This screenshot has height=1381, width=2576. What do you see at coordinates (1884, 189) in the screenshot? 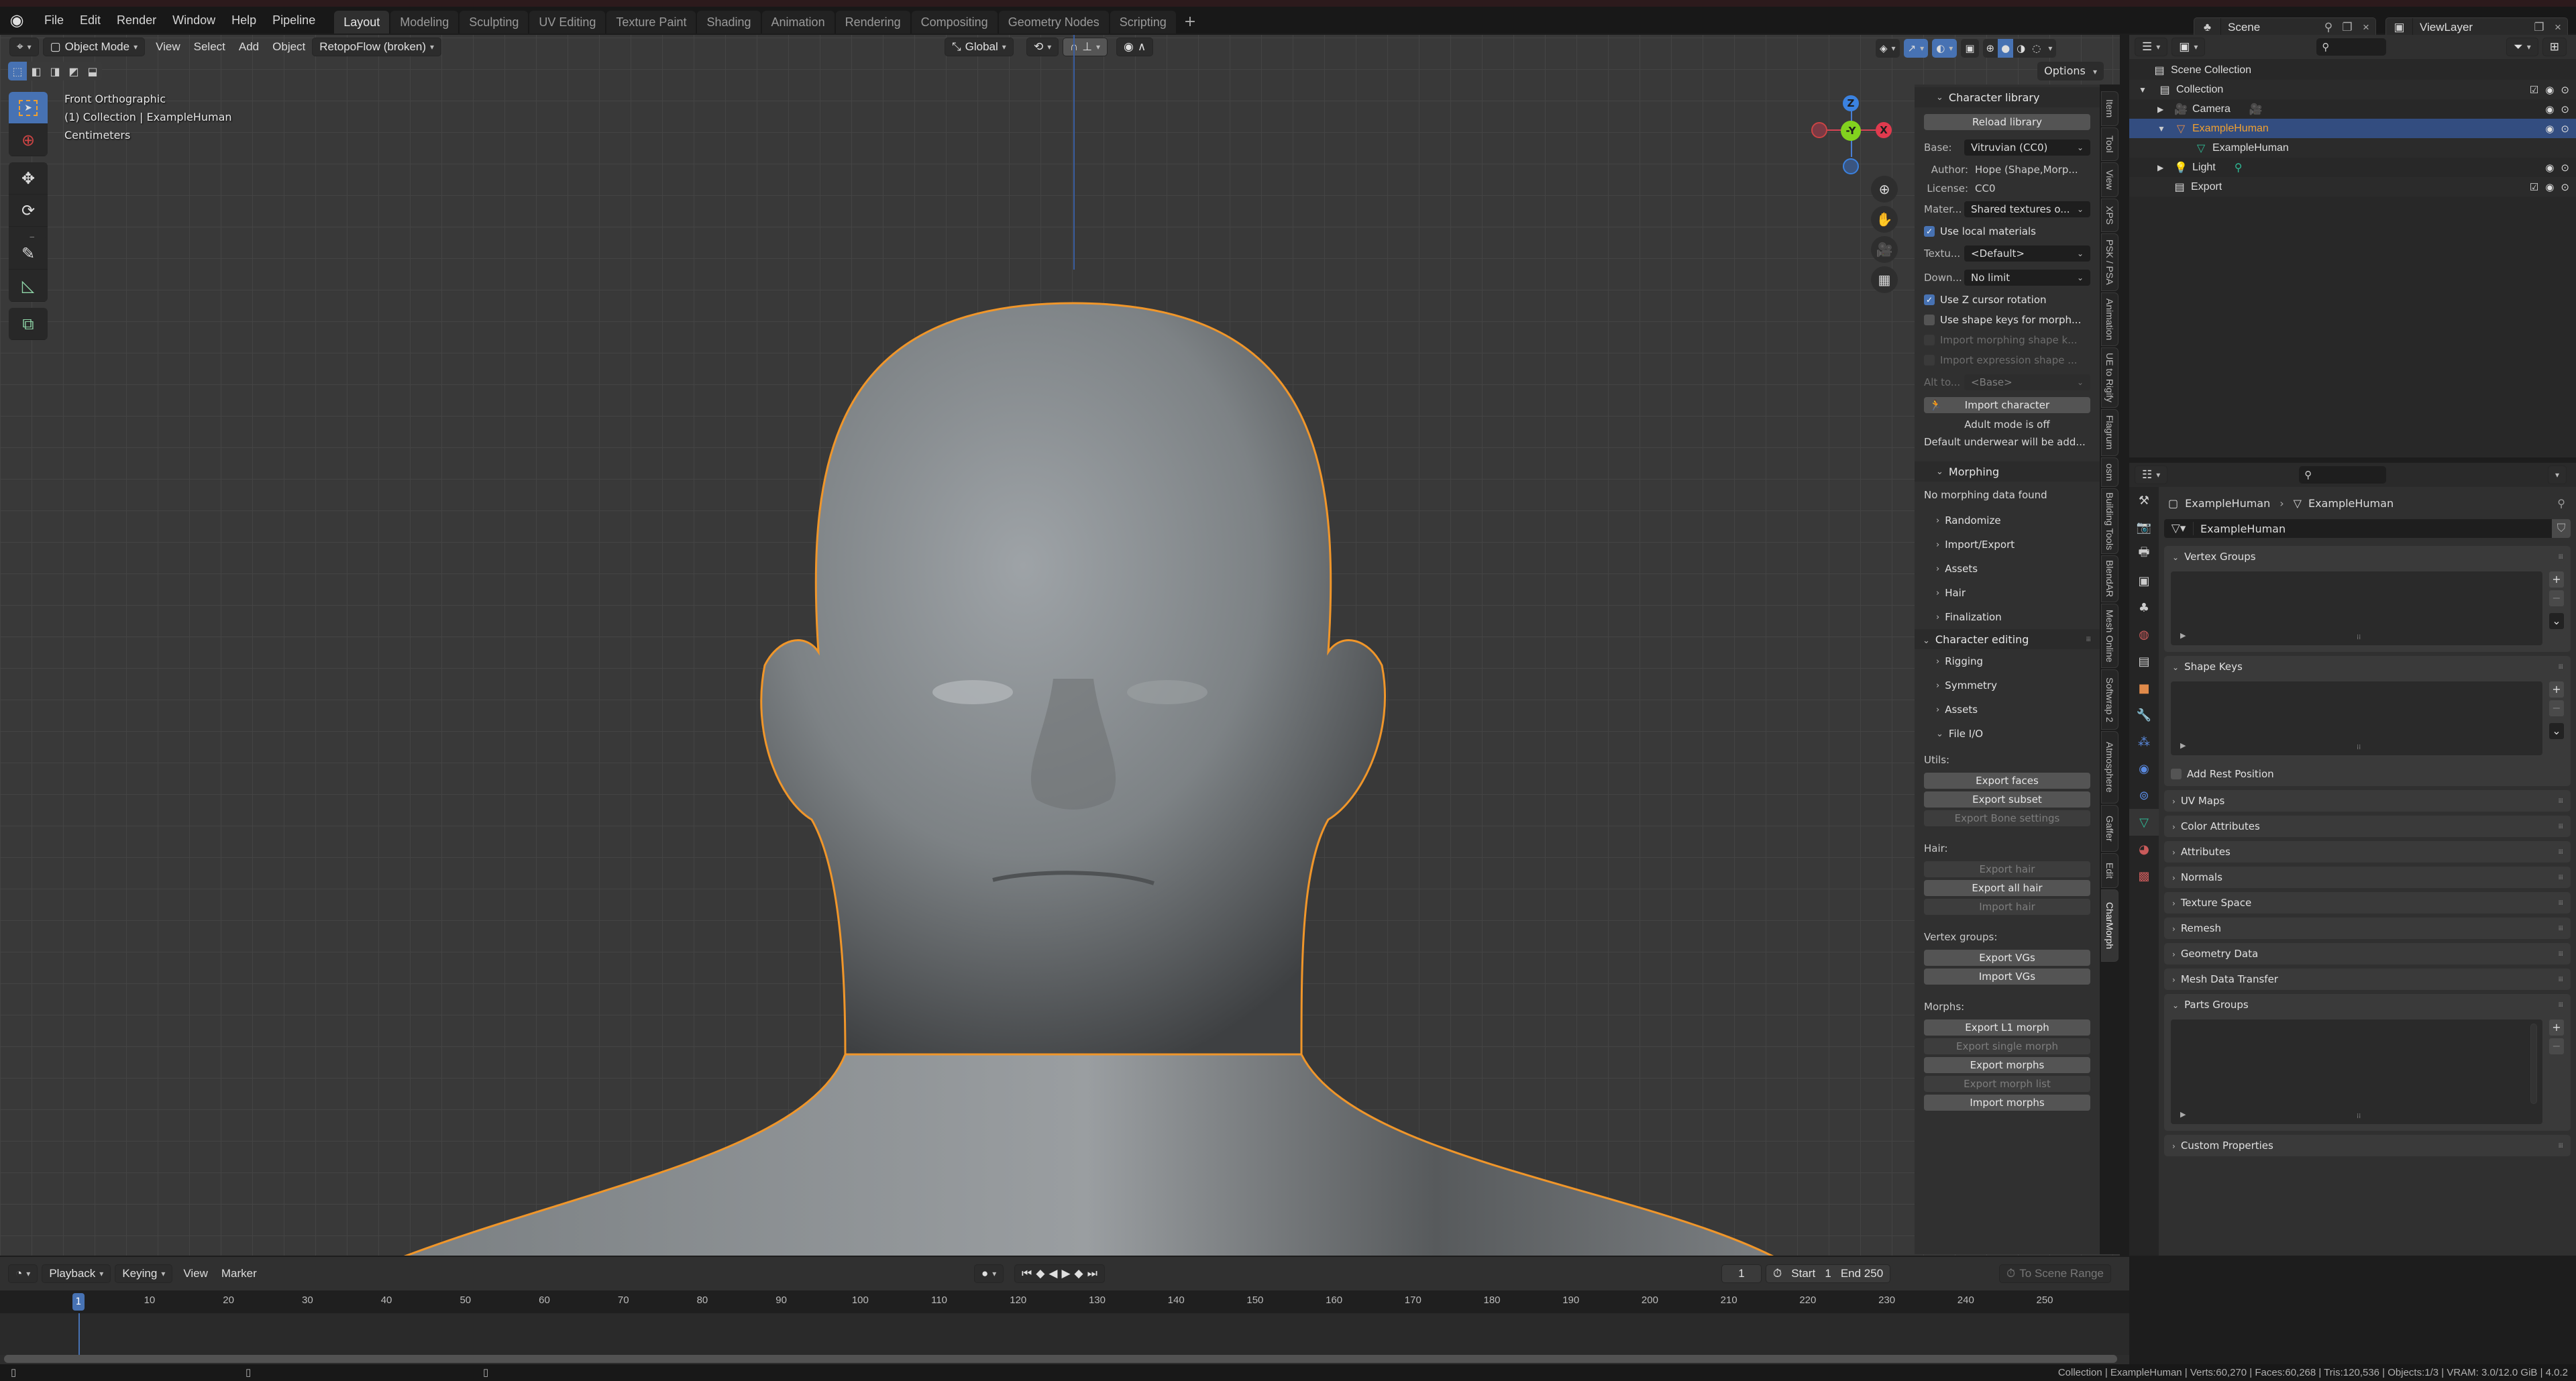
I see `zoom-view-icon: ⊕` at bounding box center [1884, 189].